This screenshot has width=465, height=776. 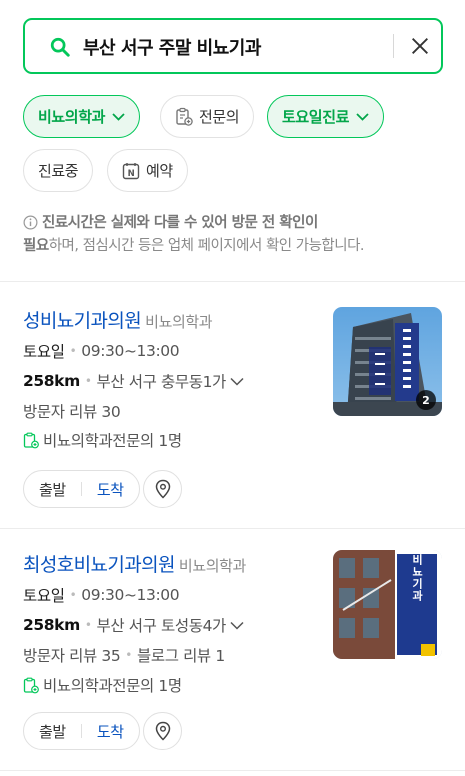 What do you see at coordinates (36, 246) in the screenshot?
I see `notice-bold-tail: 필요` at bounding box center [36, 246].